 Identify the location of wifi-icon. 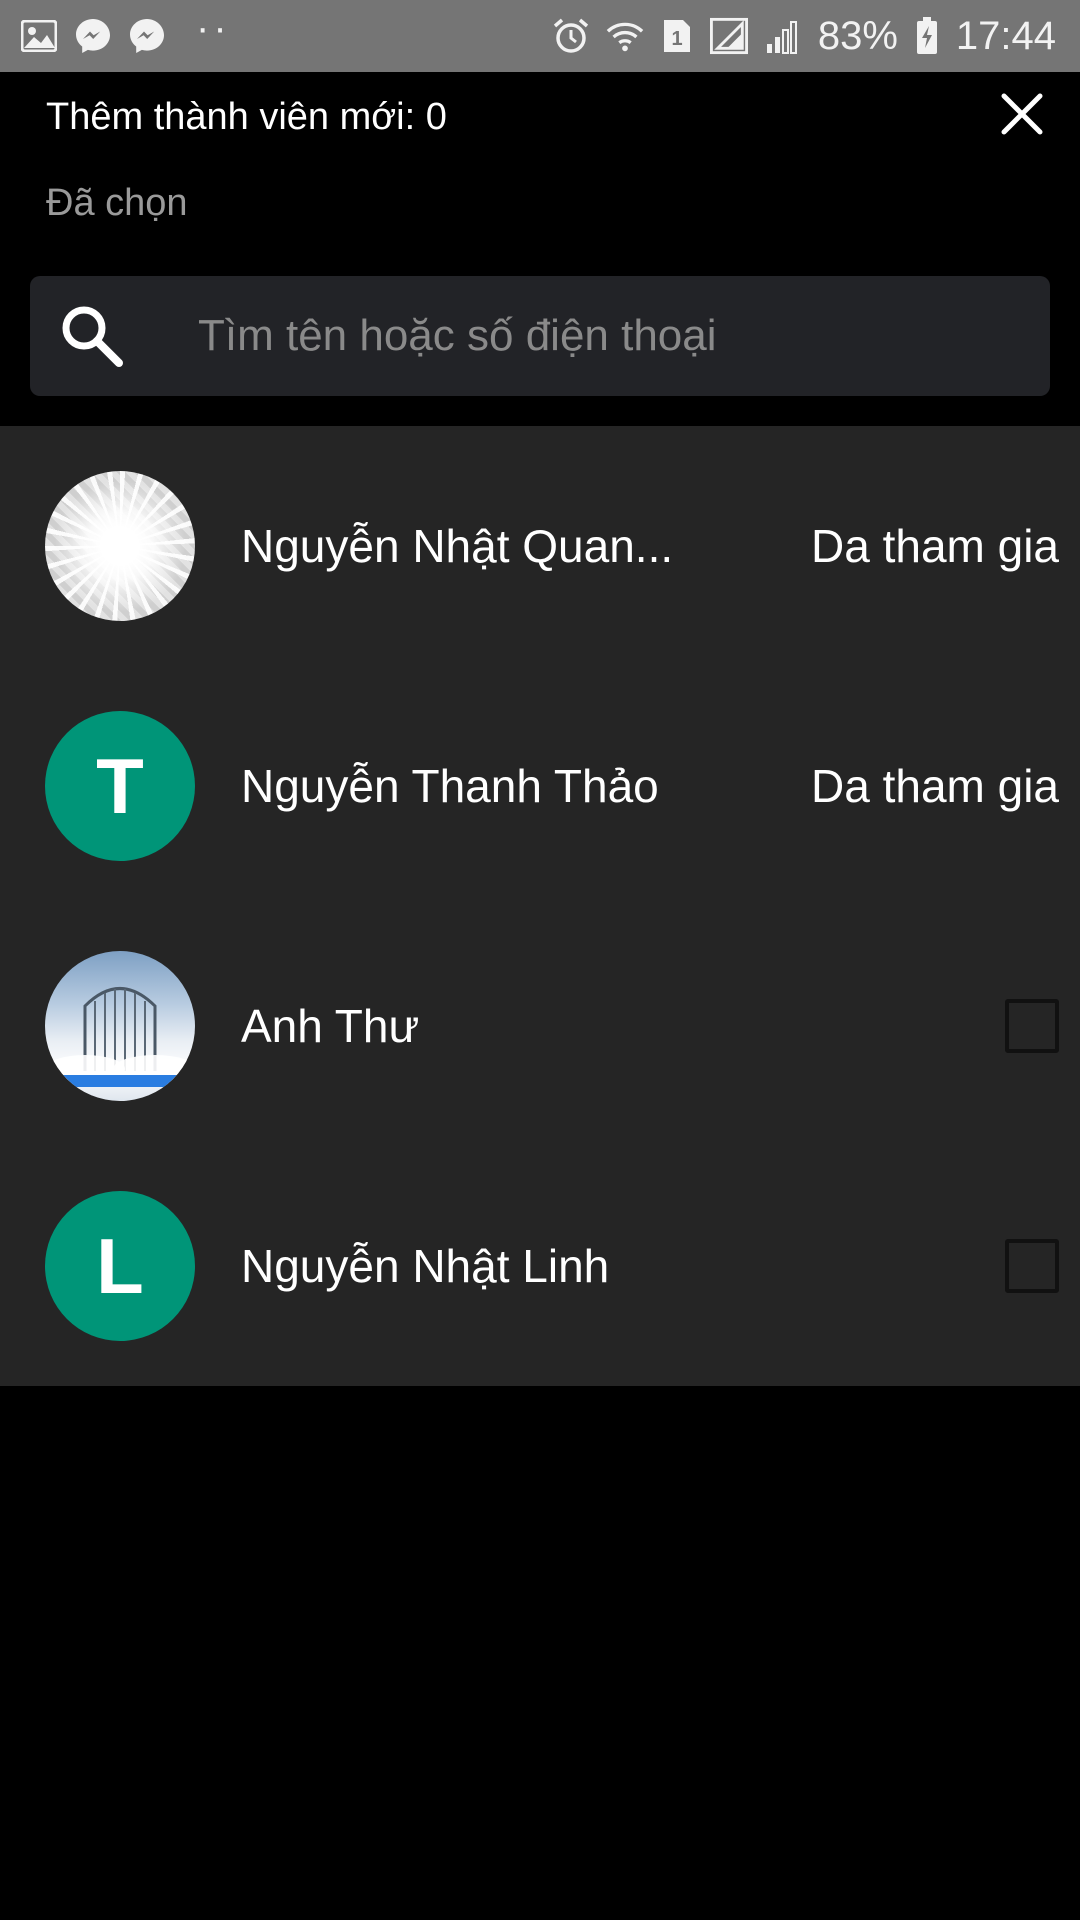
(625, 36).